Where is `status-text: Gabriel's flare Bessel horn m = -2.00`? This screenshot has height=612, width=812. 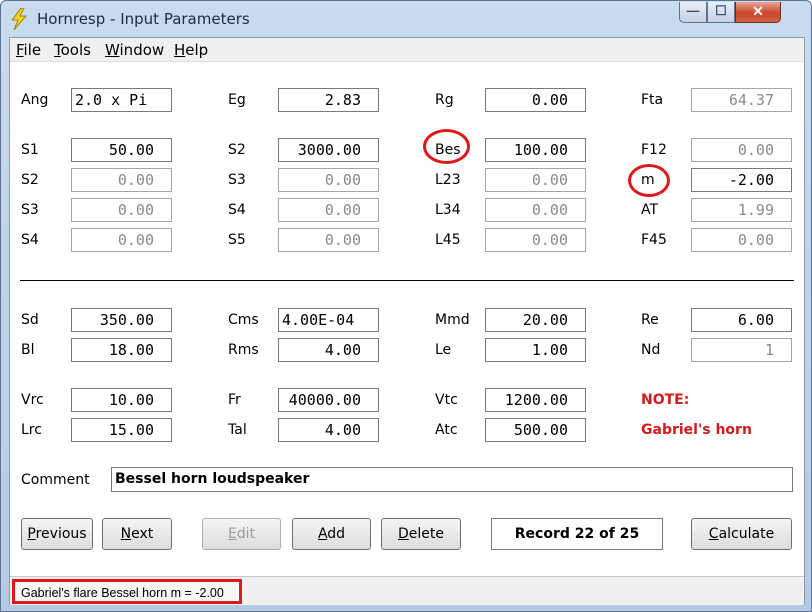 status-text: Gabriel's flare Bessel horn m = -2.00 is located at coordinates (127, 591).